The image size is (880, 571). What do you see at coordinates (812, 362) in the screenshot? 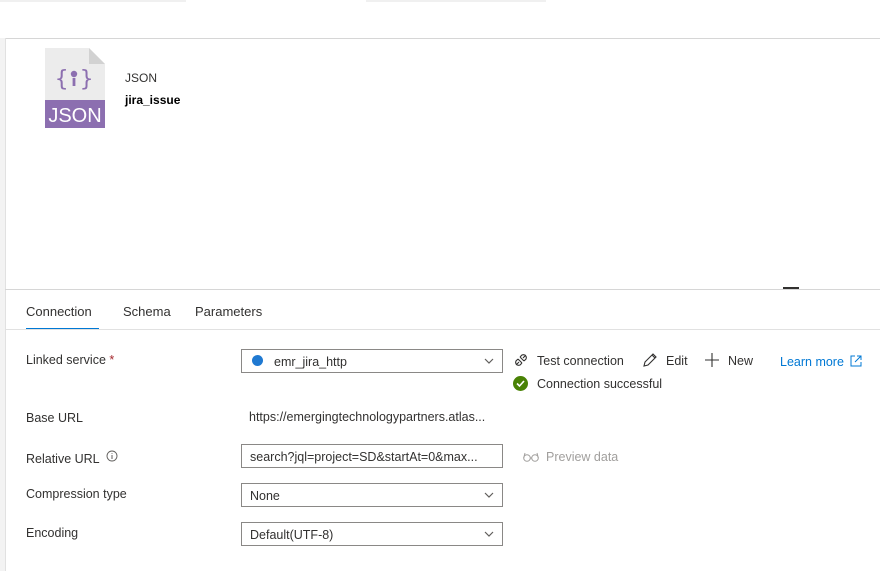
I see `learn-more-label: Learn more` at bounding box center [812, 362].